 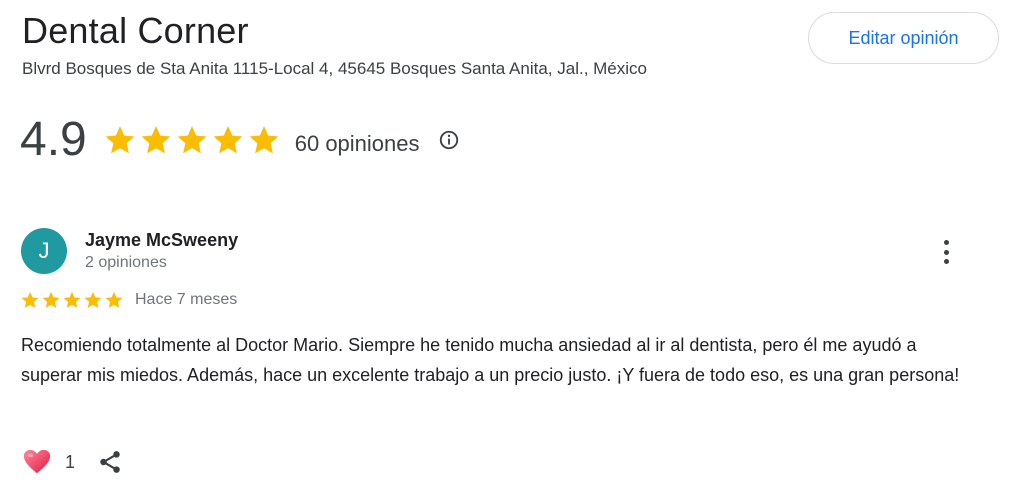 I want to click on rating-stars, so click(x=192, y=140).